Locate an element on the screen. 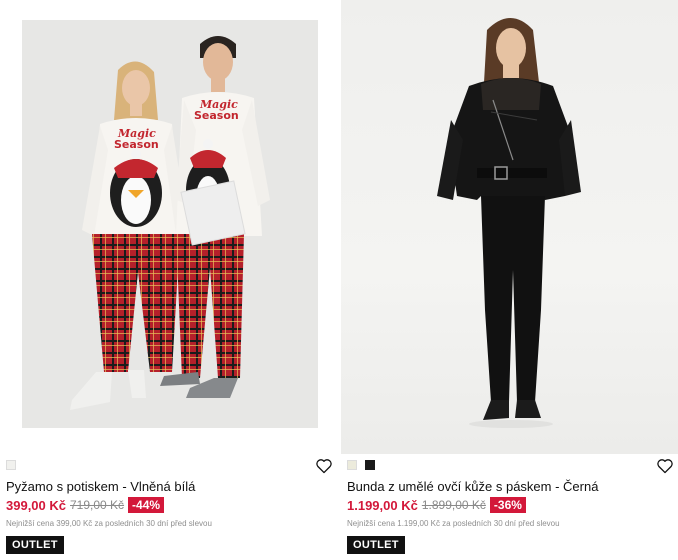  product-name: Pyžamo s potiskem - Vlněná bílá is located at coordinates (100, 486).